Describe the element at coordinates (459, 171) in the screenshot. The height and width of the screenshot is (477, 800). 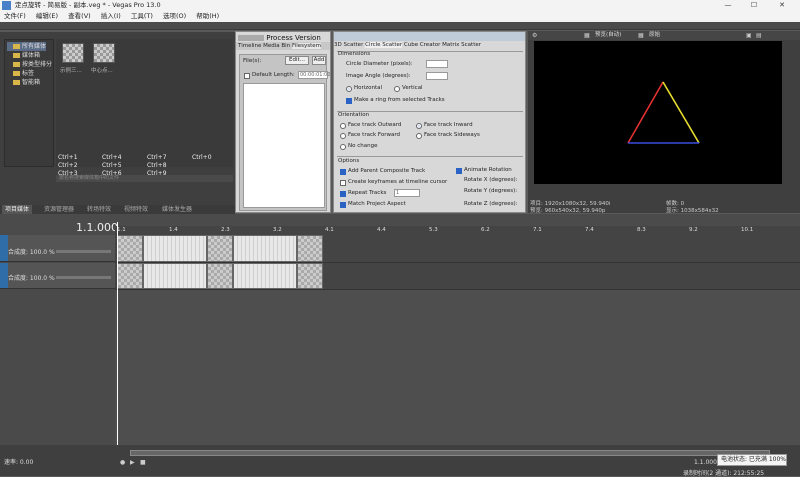
I see `animate-rotation-checkbox` at that location.